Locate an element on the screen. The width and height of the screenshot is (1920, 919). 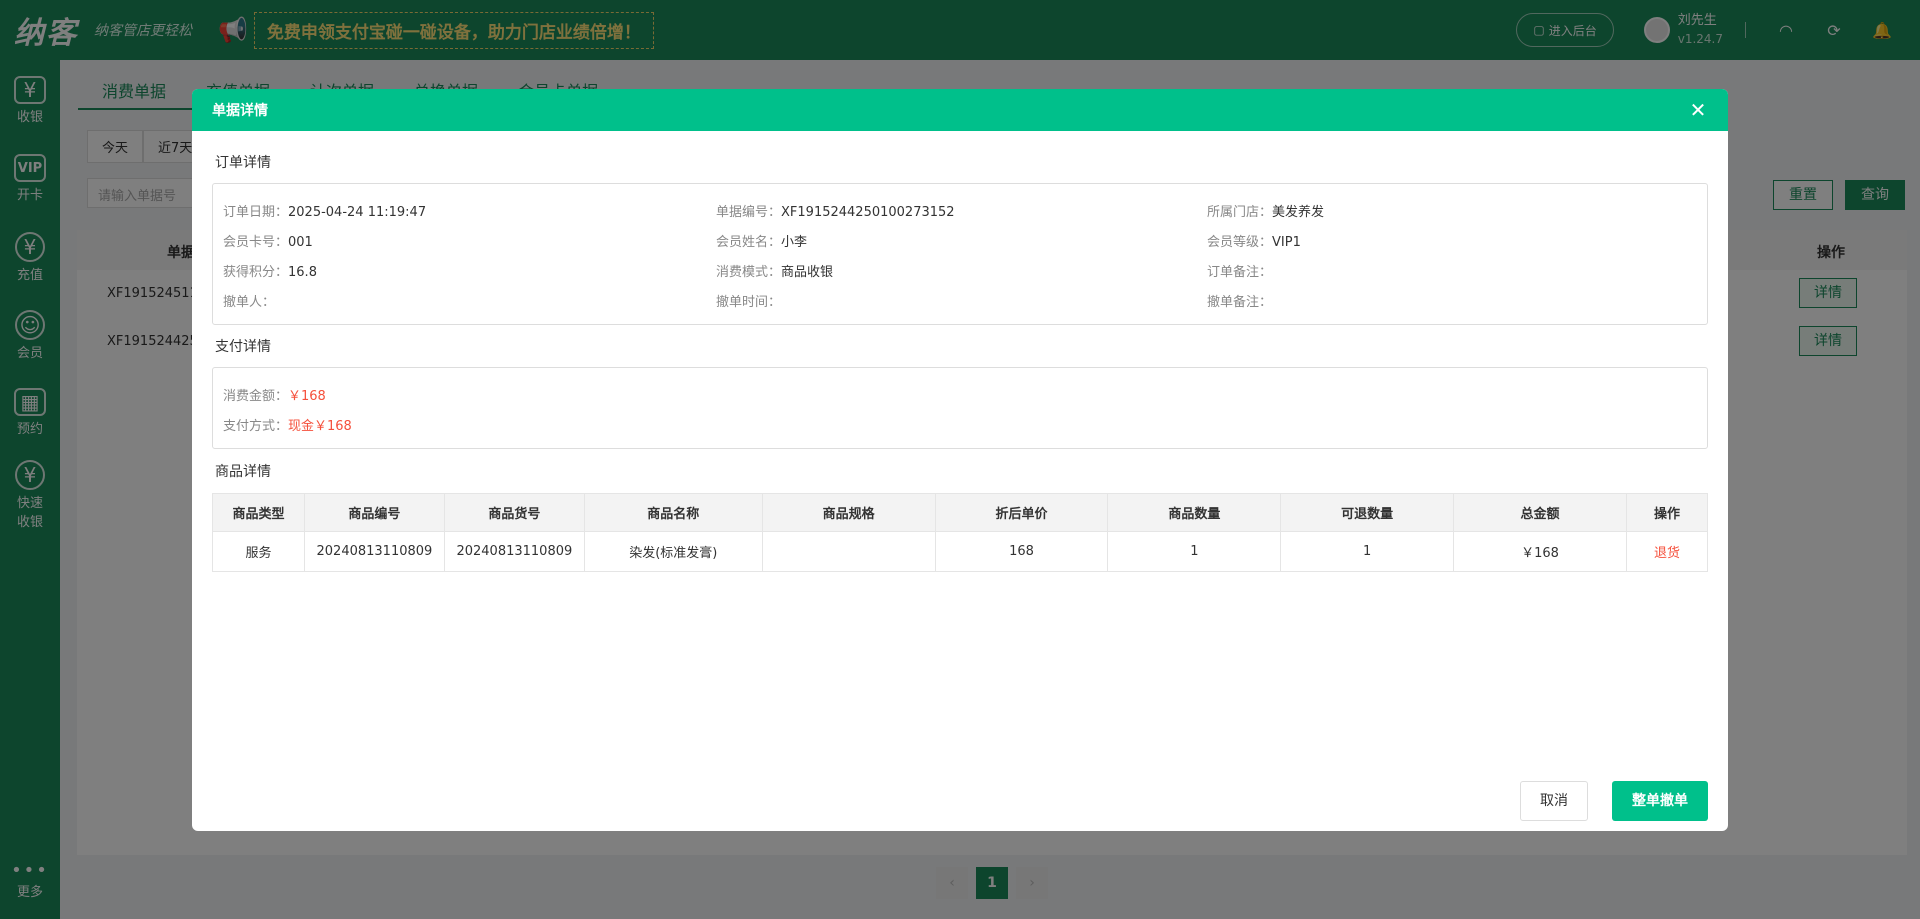
field-value: 现金￥168 is located at coordinates (320, 426).